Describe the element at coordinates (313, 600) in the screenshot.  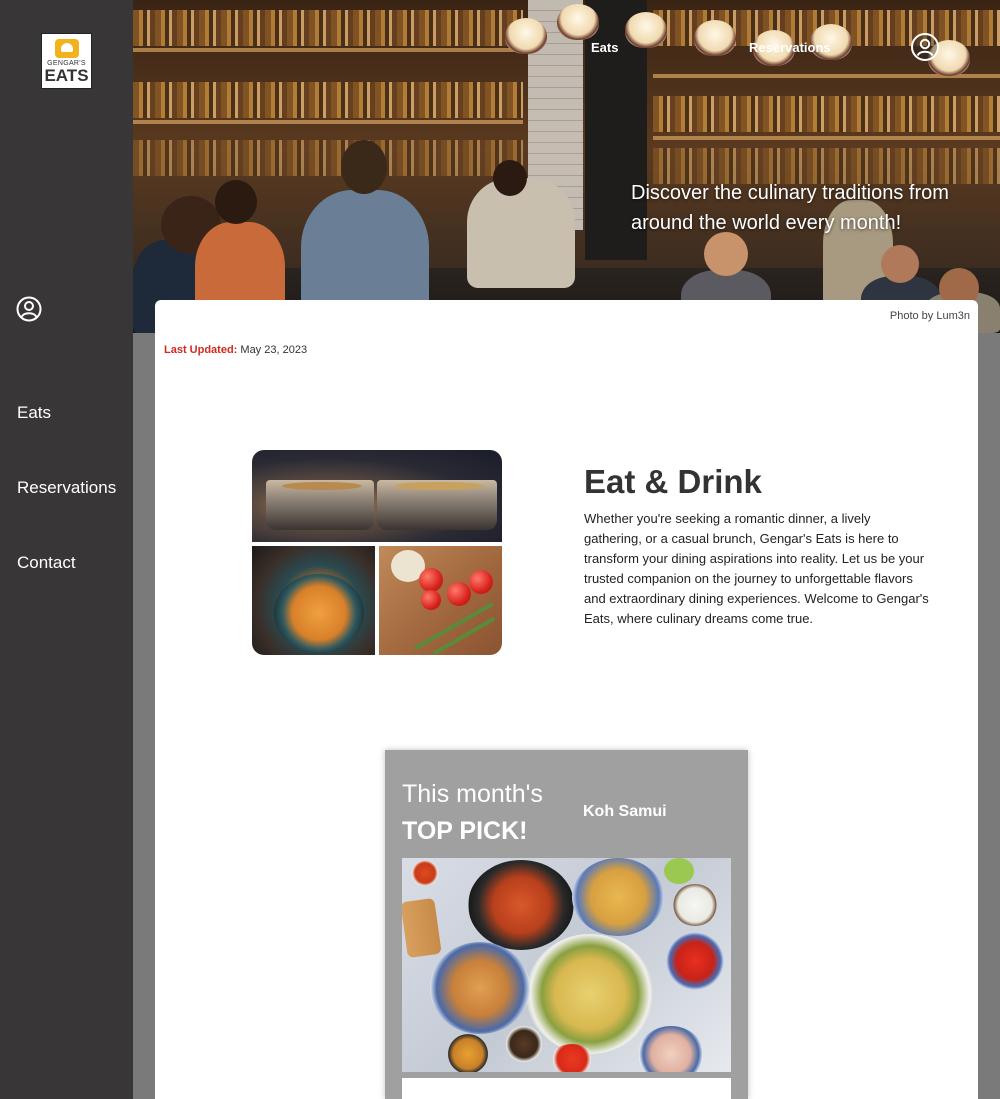
I see `collage-fried-dish-photo` at that location.